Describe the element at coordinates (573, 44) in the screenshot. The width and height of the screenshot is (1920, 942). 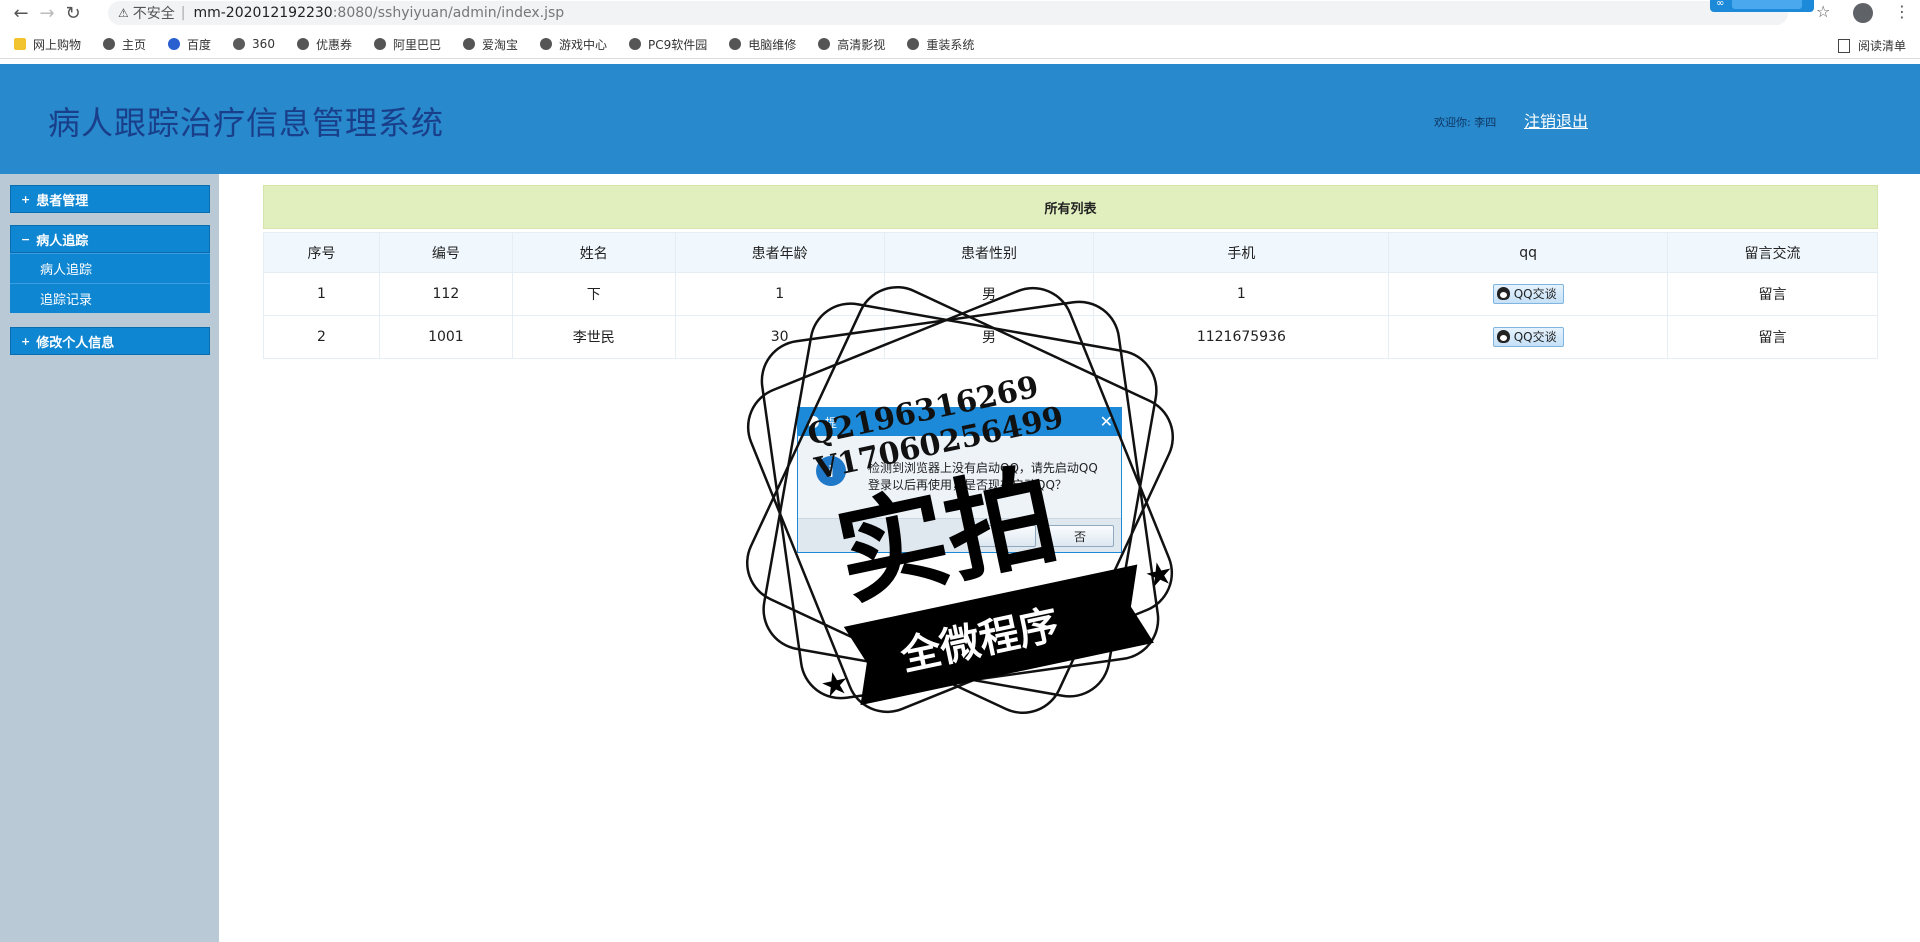
I see `bookmark-item: 游戏中心` at that location.